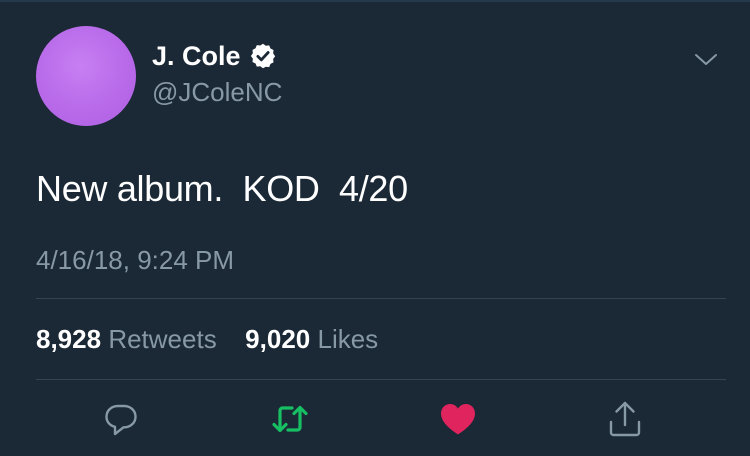 The image size is (750, 456). Describe the element at coordinates (706, 59) in the screenshot. I see `chevron-down-icon` at that location.